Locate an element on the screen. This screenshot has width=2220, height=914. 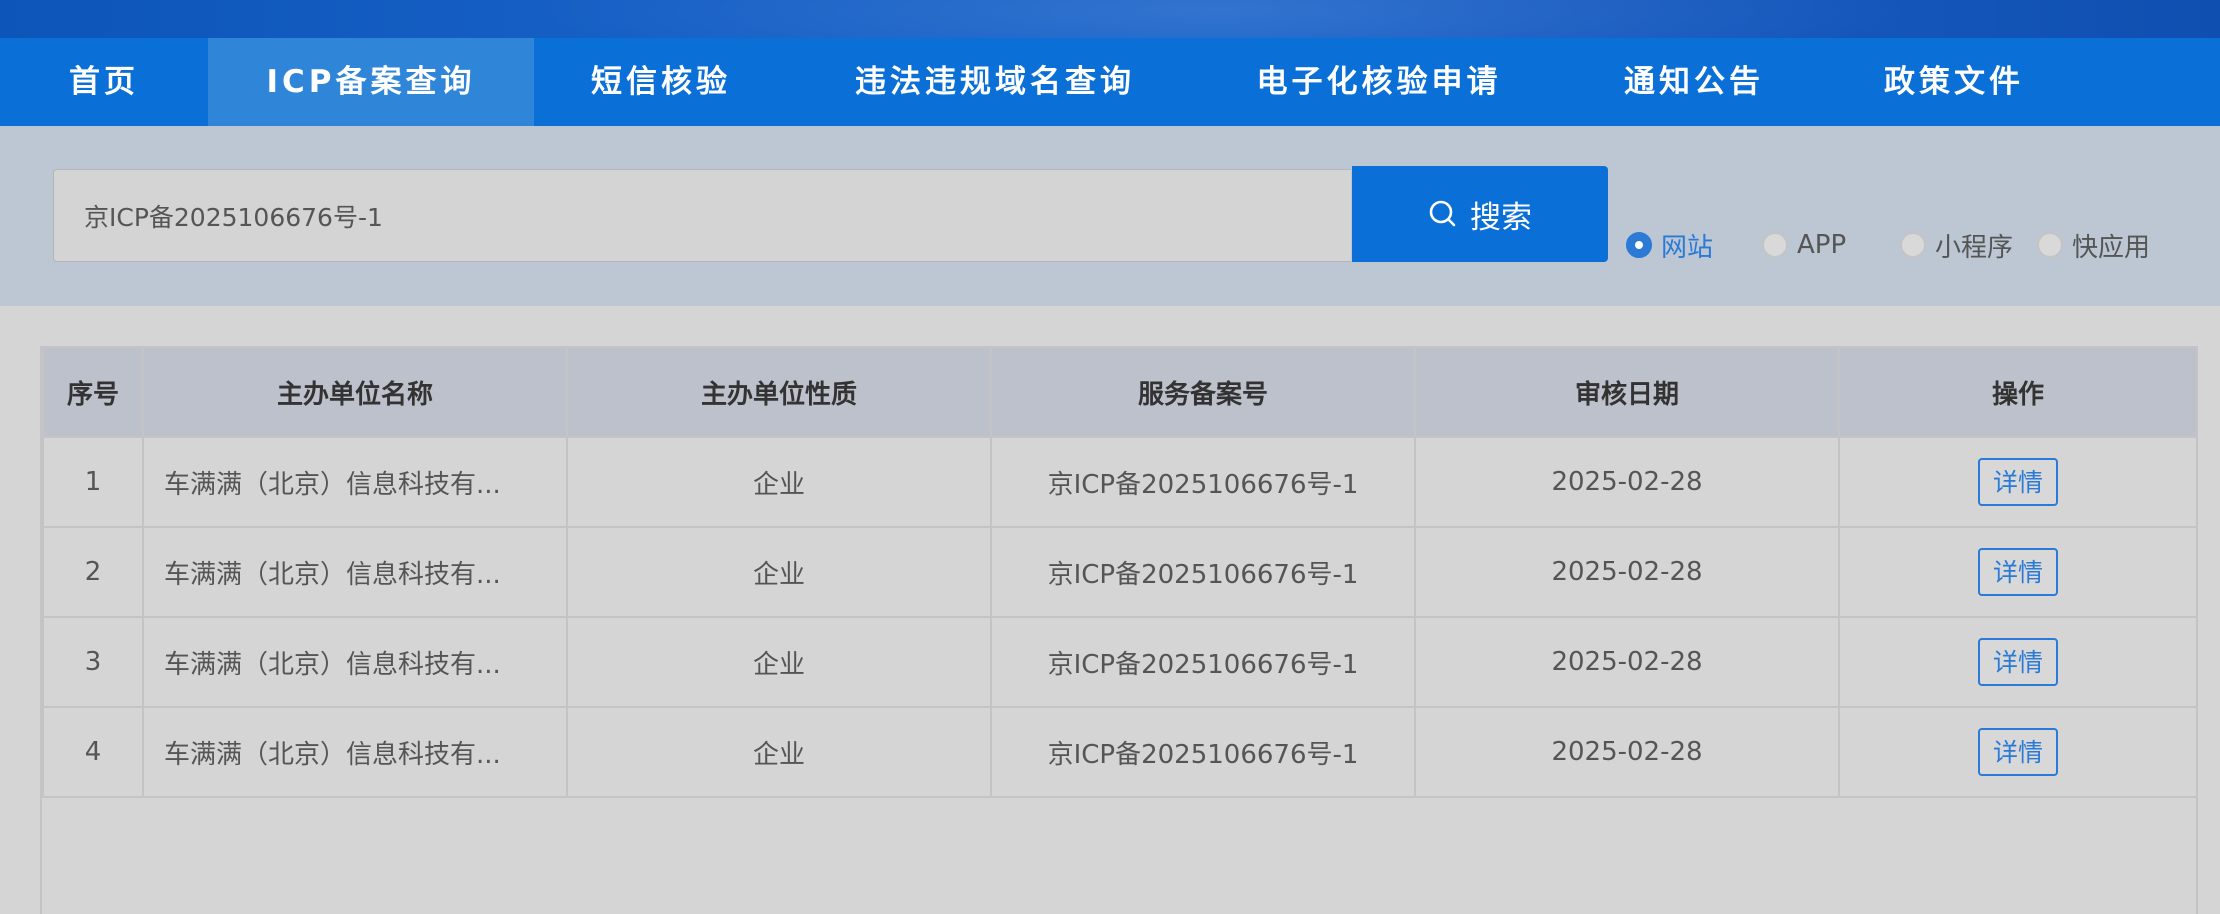
nav-item-sms-verify: 短信核验 is located at coordinates (661, 82).